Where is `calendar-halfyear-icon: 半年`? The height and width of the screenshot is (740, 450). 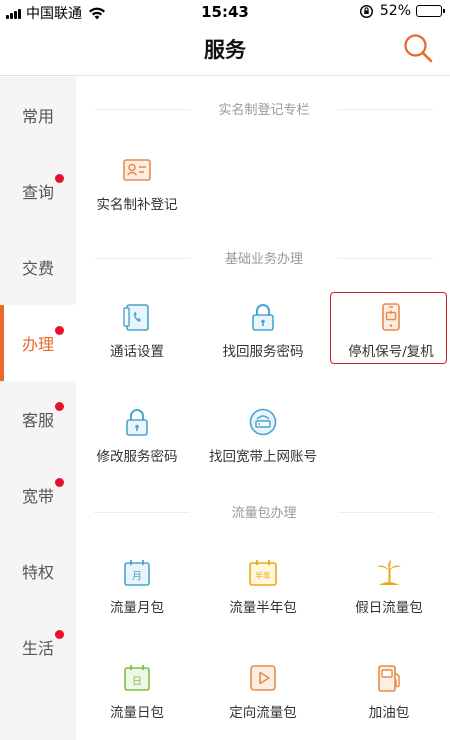 calendar-halfyear-icon: 半年 is located at coordinates (263, 573).